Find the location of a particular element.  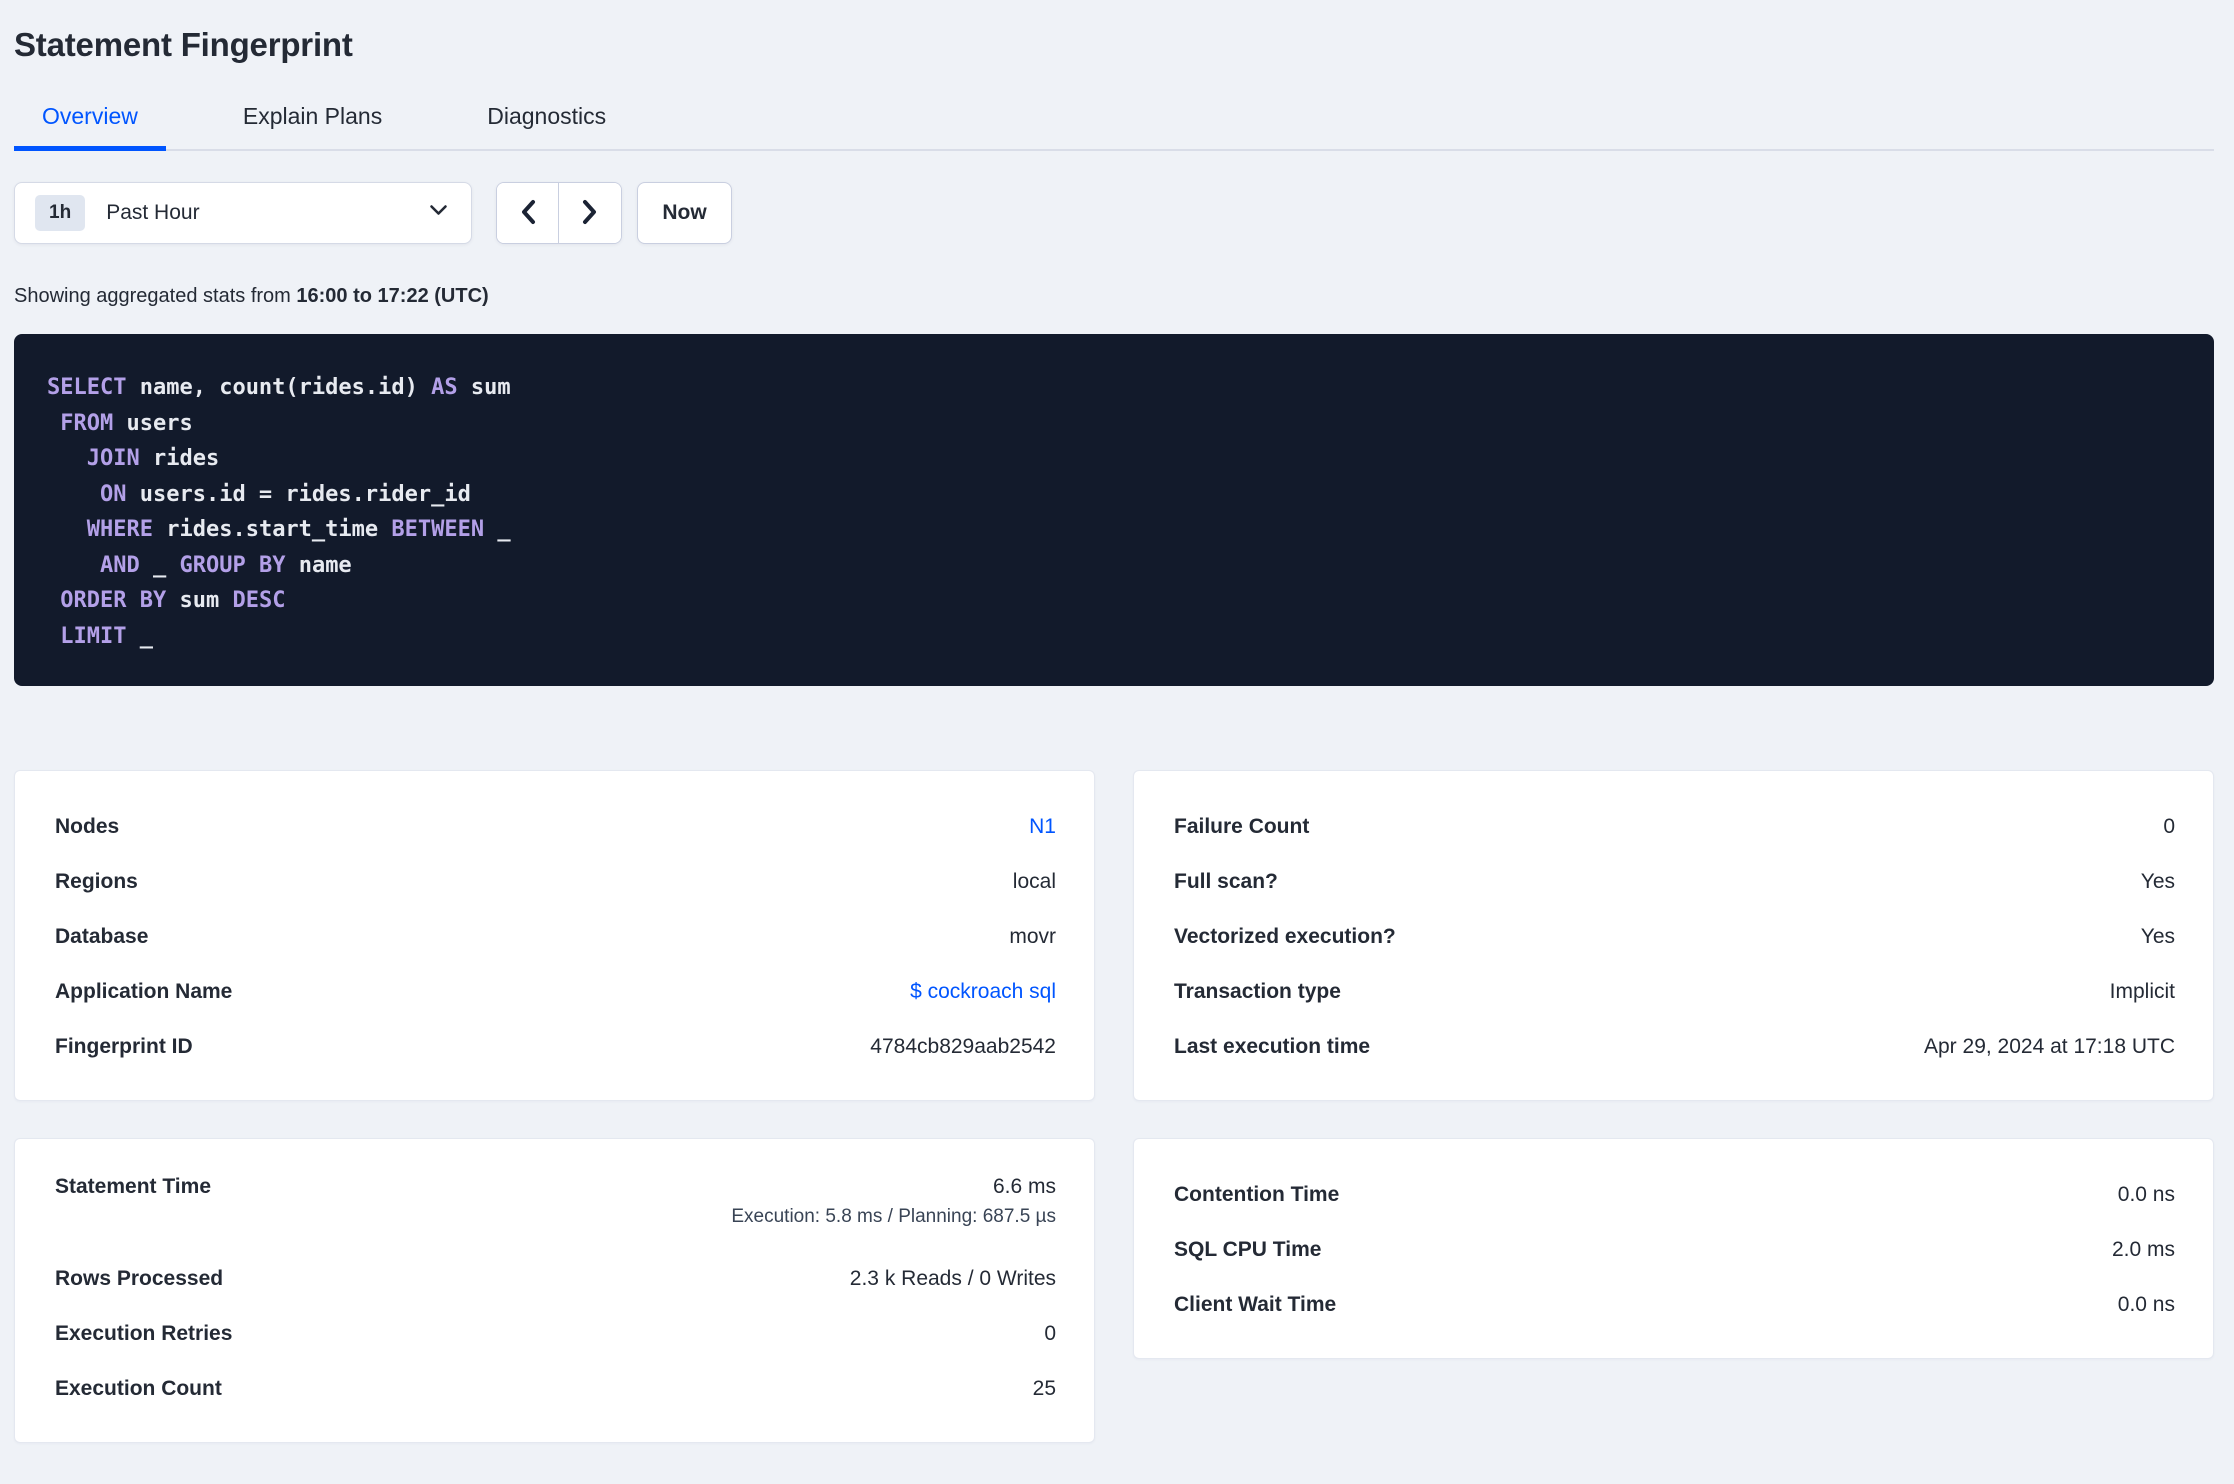

sql-line: ON users.id = rides.rider_id is located at coordinates (1115, 495).